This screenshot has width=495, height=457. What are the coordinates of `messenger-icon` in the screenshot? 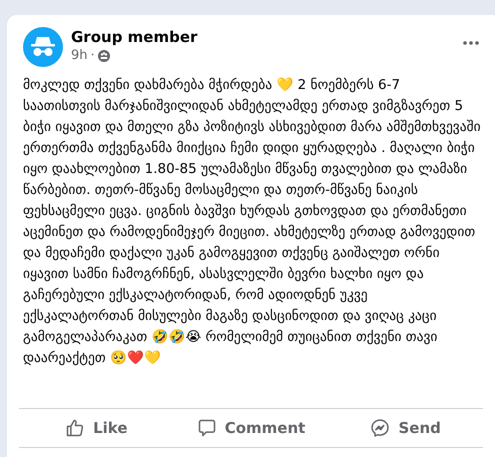 It's located at (380, 428).